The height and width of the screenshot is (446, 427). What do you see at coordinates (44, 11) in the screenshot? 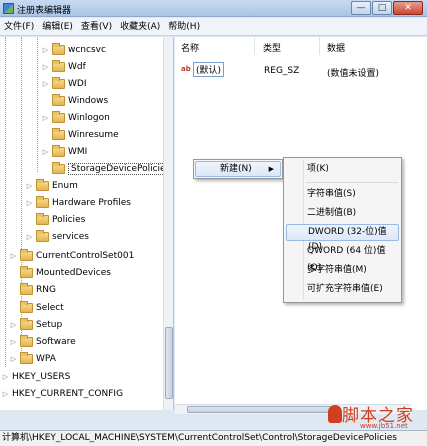
I see `window-title: 注册表编辑器` at bounding box center [44, 11].